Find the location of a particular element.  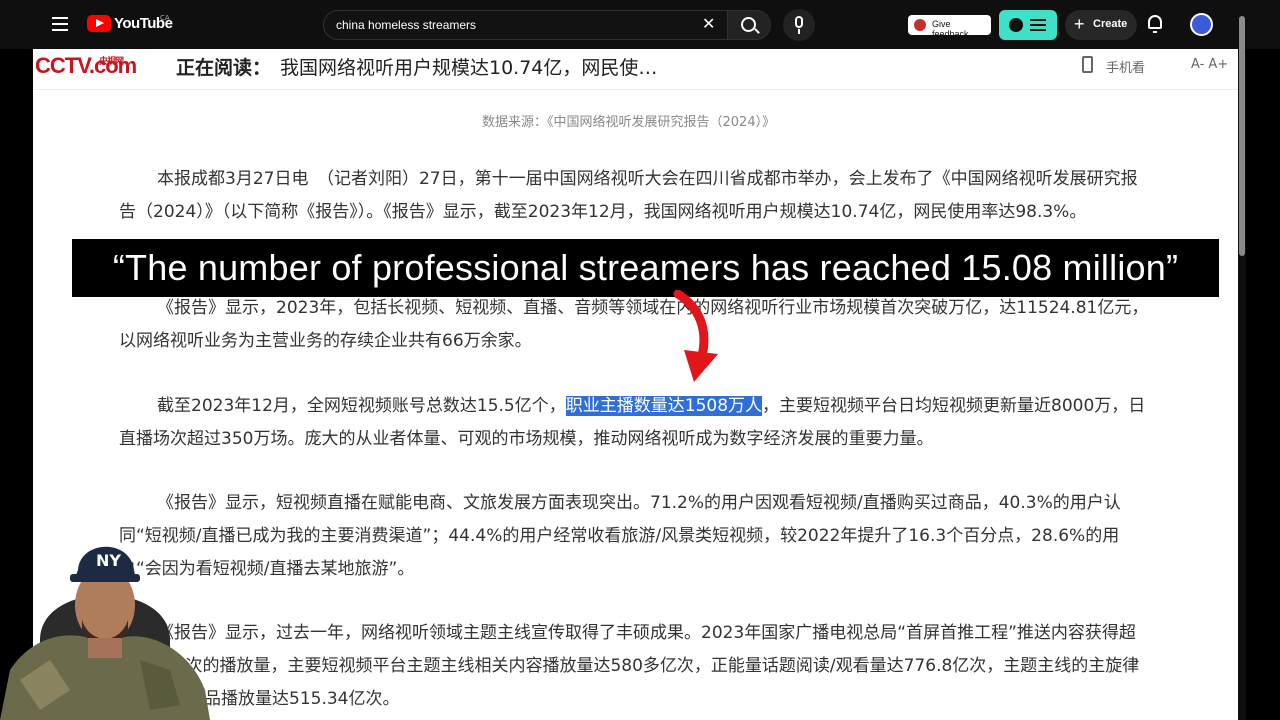

search-input: china homeless streamers is located at coordinates (525, 25).